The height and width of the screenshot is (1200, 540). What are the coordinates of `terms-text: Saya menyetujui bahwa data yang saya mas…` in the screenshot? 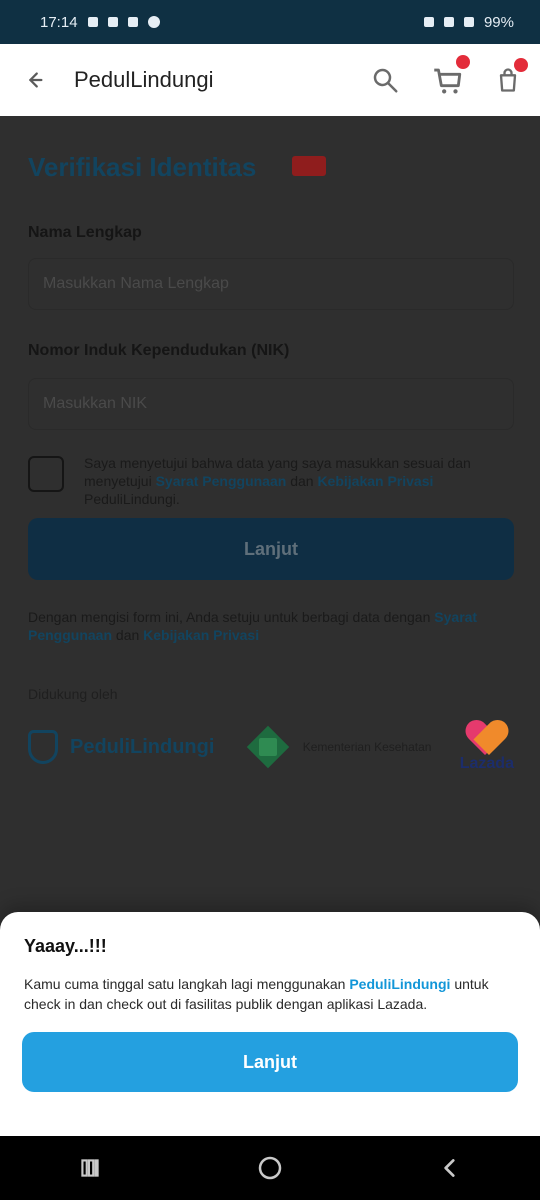 It's located at (294, 481).